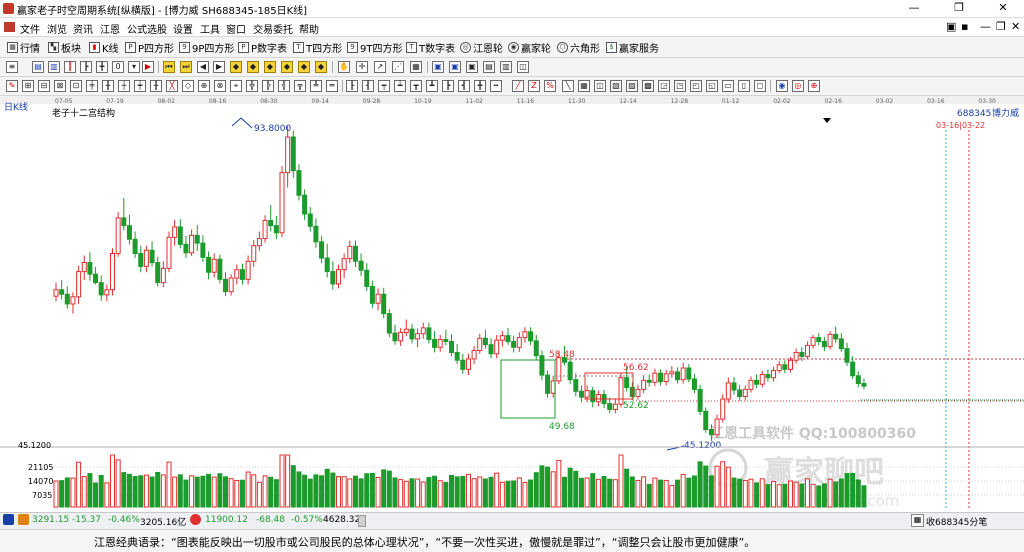 The image size is (1024, 552). I want to click on tool-icon-10: ╳, so click(172, 86).